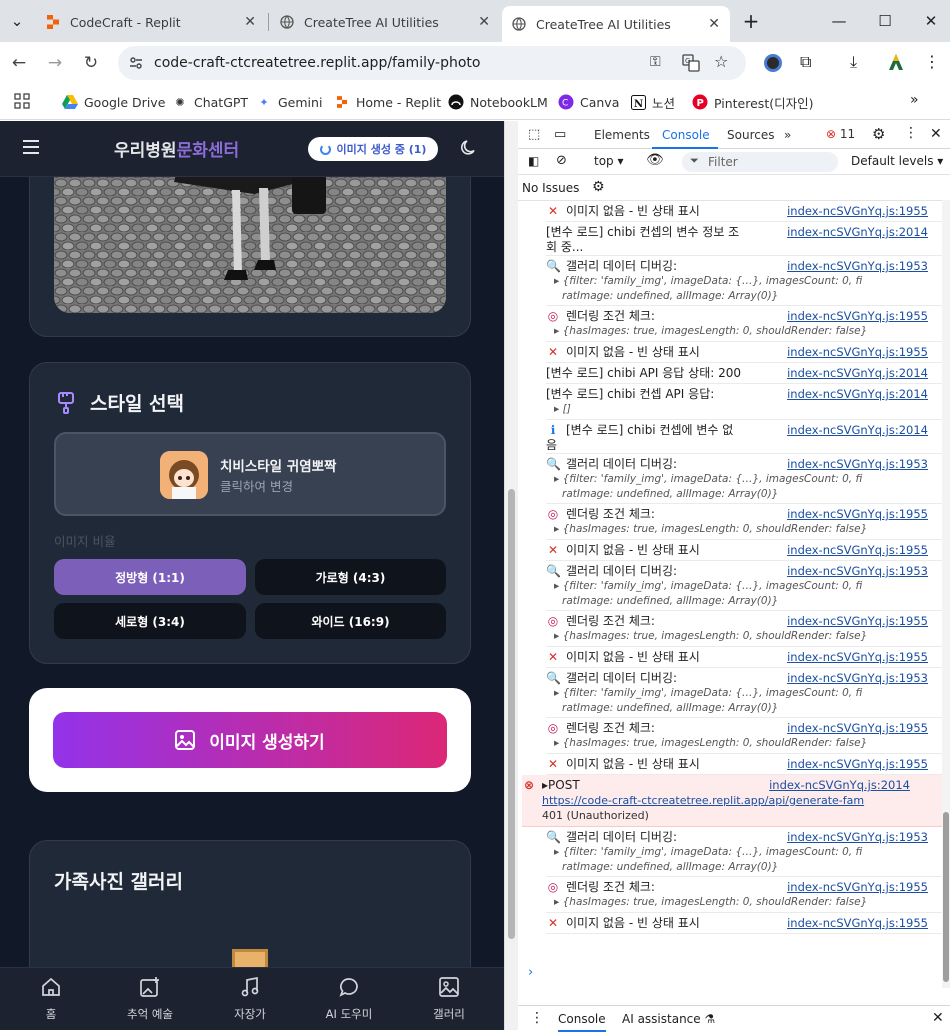  Describe the element at coordinates (530, 972) in the screenshot. I see `console-prompt-icon: ›` at that location.